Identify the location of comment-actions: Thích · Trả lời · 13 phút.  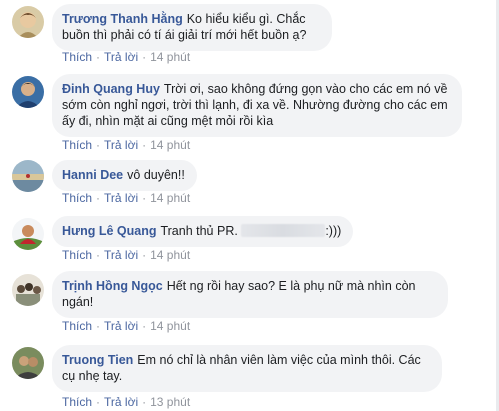
(126, 402).